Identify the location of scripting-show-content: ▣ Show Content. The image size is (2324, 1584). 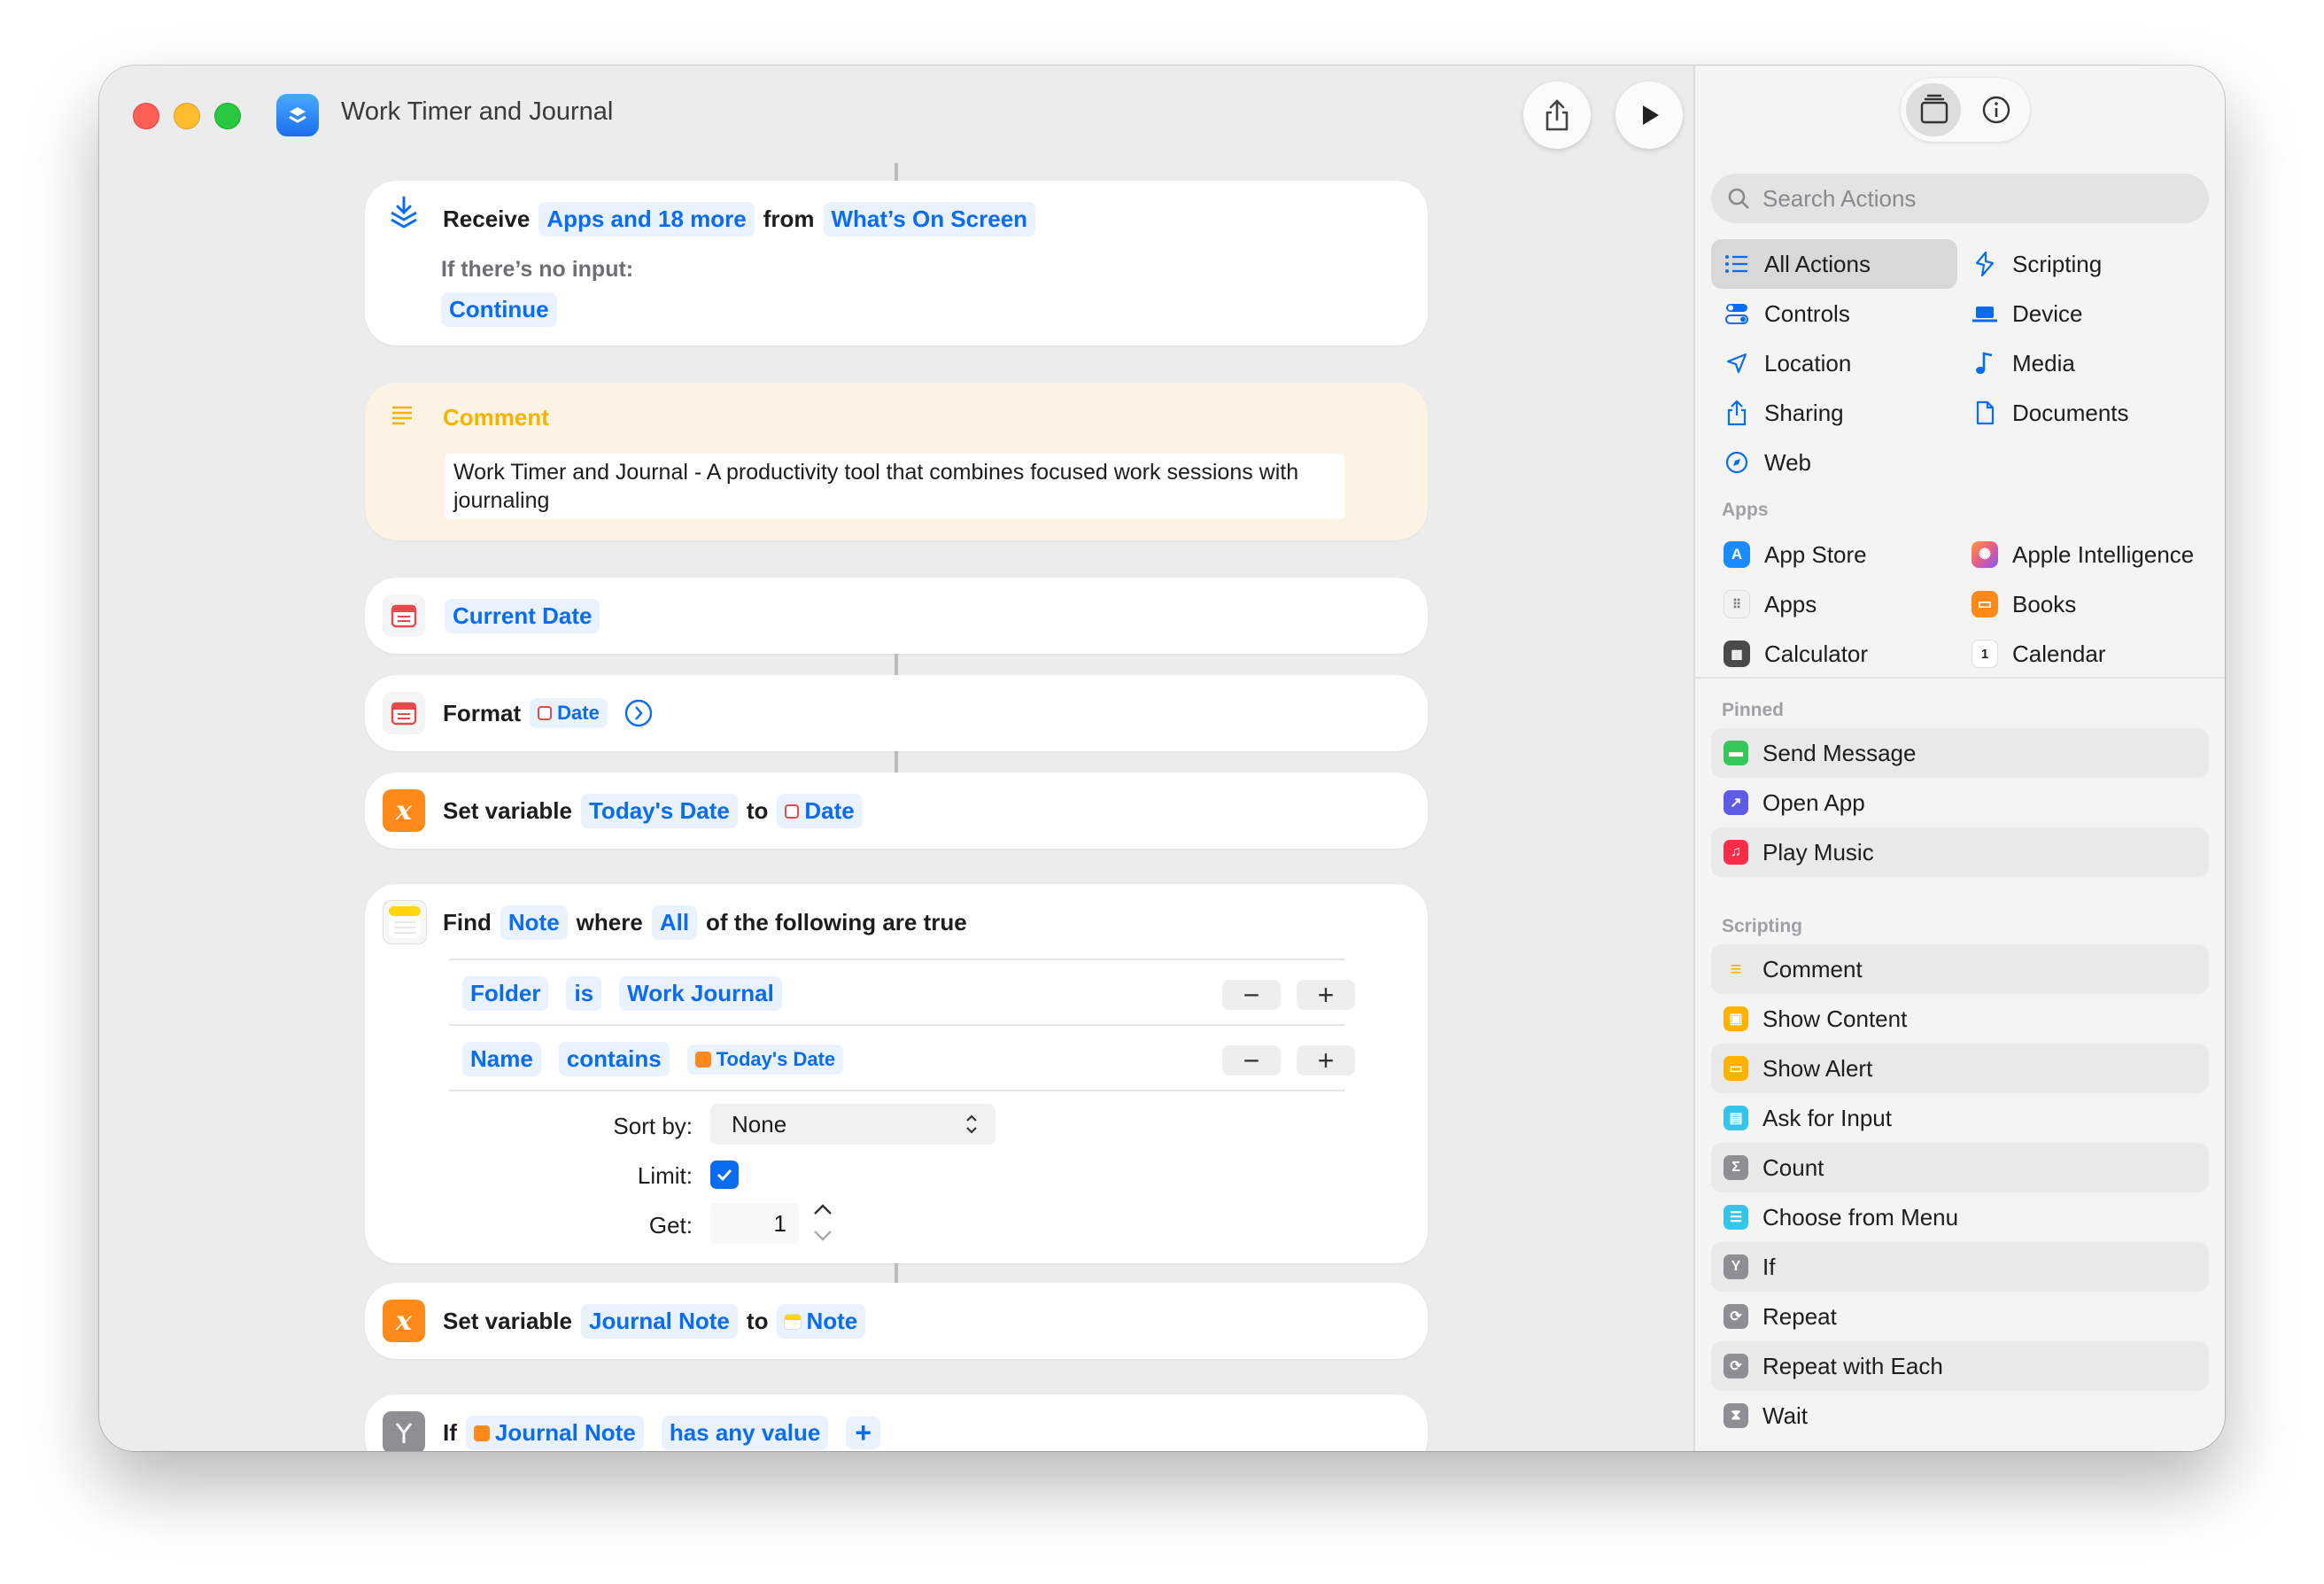
(1960, 1019).